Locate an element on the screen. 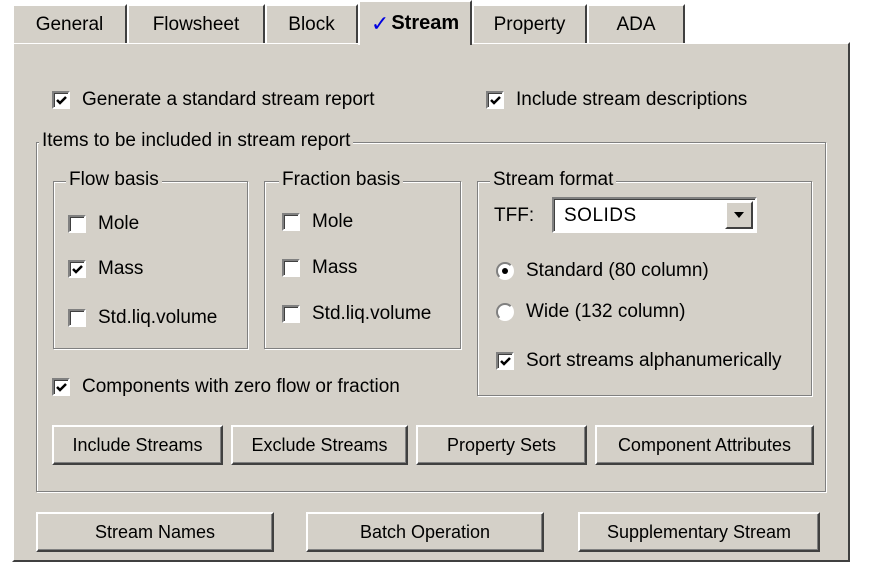 Image resolution: width=875 pixels, height=574 pixels. tff-dropdown: SOLIDS is located at coordinates (654, 215).